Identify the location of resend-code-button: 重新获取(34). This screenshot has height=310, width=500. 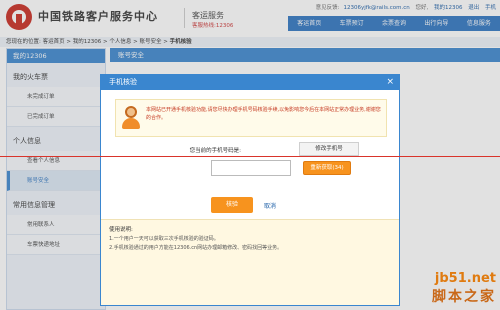
(327, 168).